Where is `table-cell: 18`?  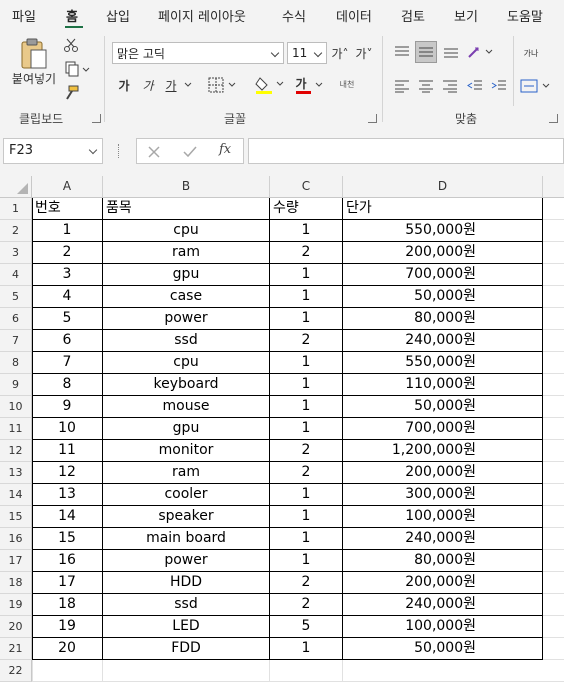 table-cell: 18 is located at coordinates (67, 605).